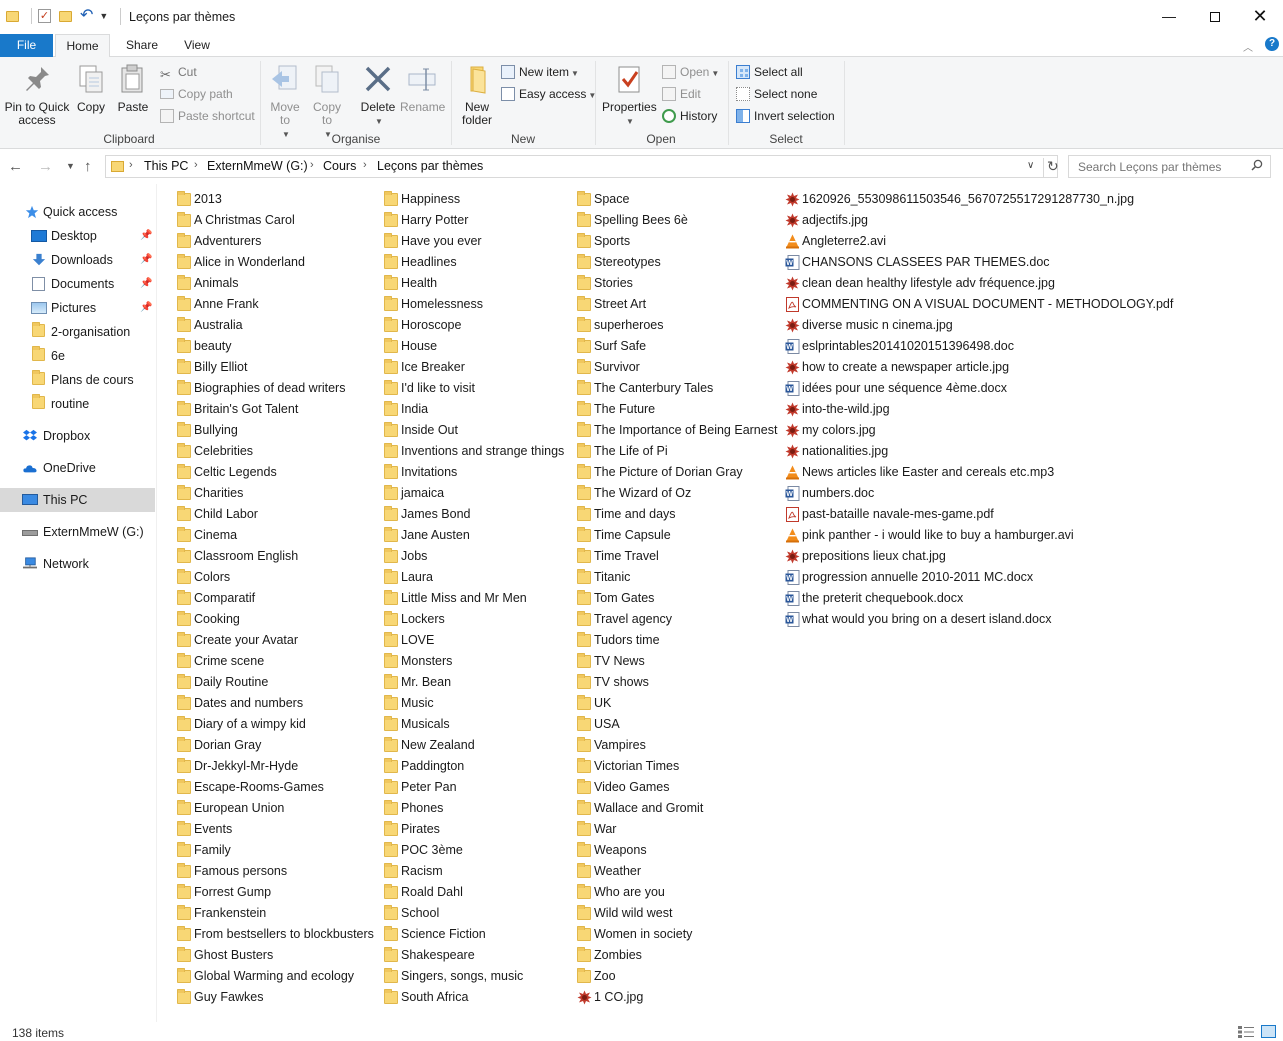 This screenshot has width=1283, height=1041. Describe the element at coordinates (1257, 165) in the screenshot. I see `search-icon` at that location.